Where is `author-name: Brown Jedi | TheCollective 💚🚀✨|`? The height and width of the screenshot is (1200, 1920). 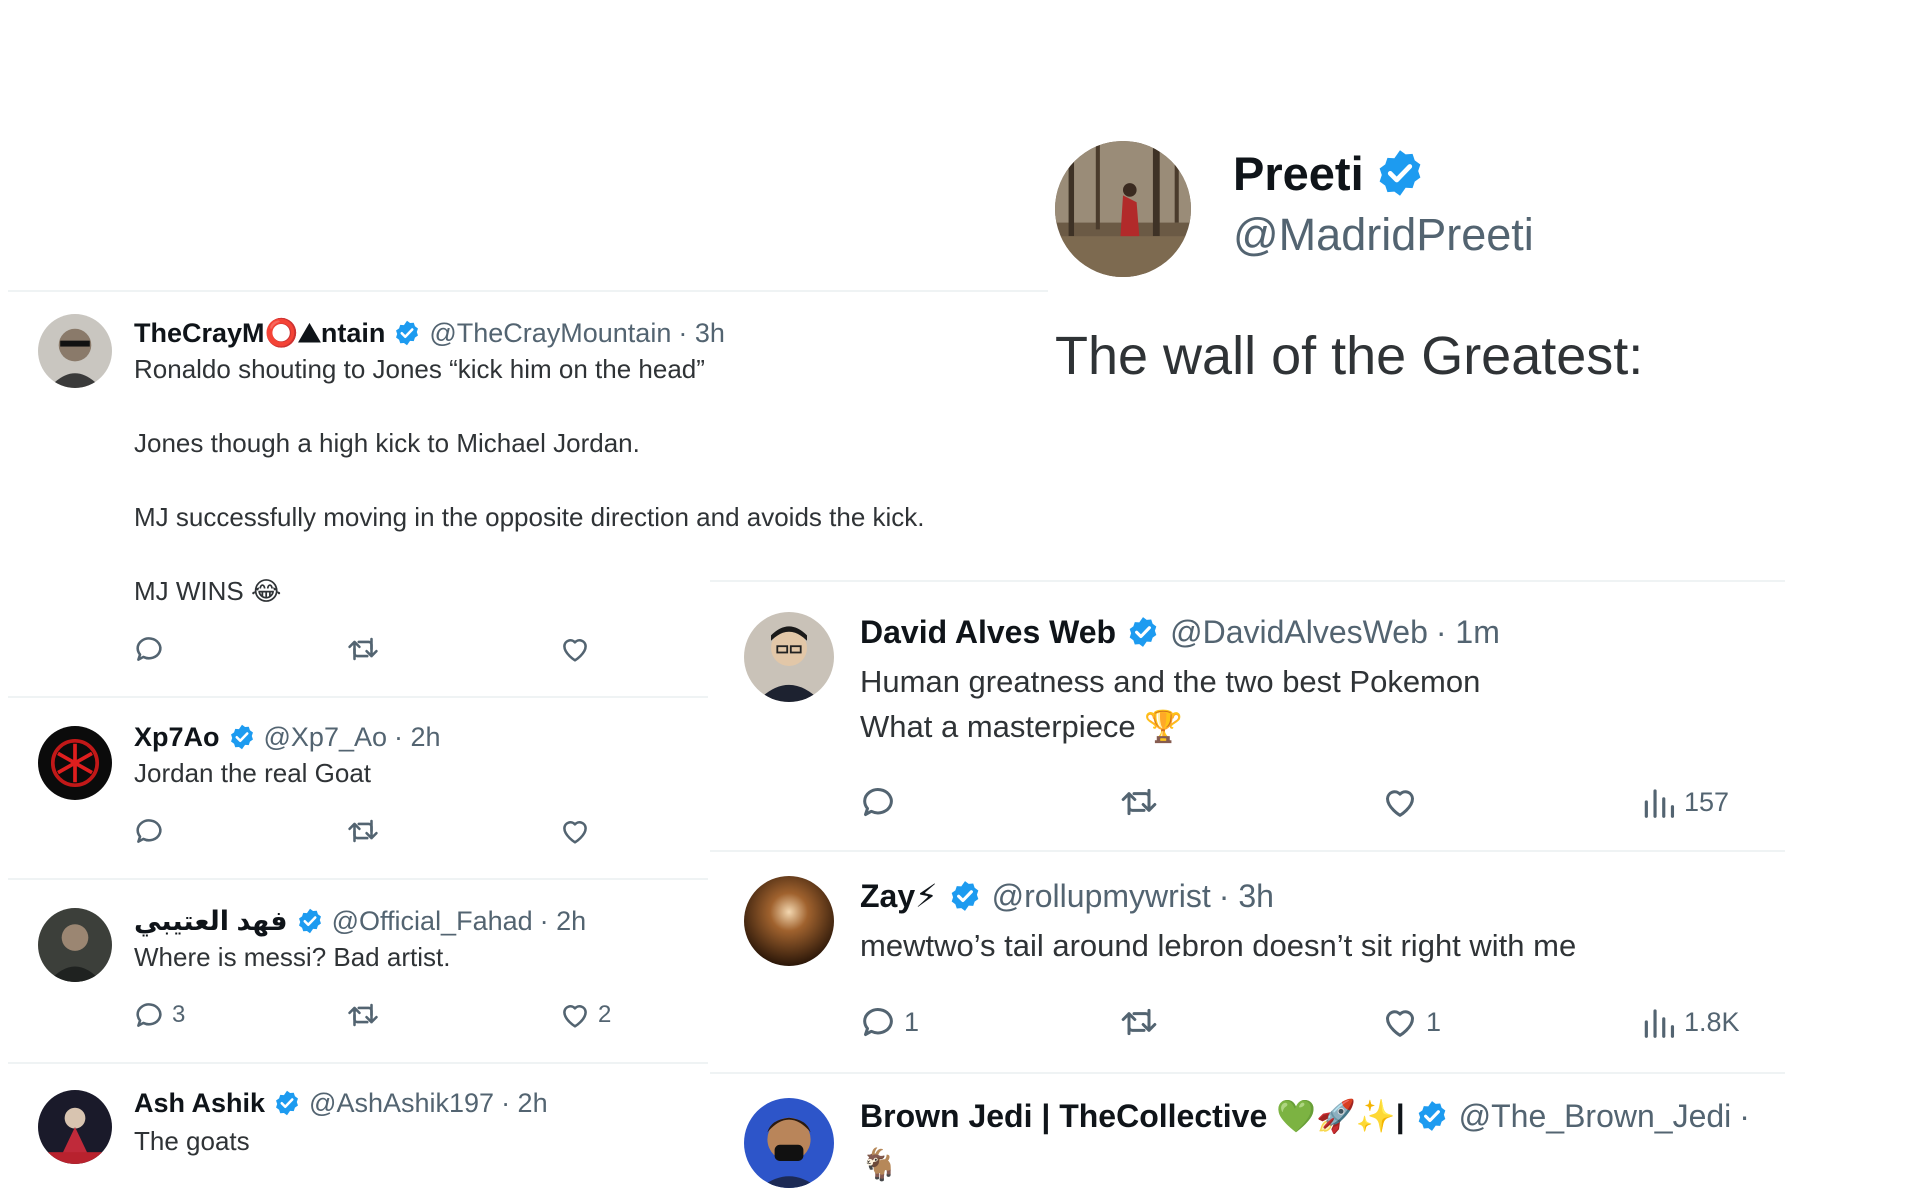 author-name: Brown Jedi | TheCollective 💚🚀✨| is located at coordinates (1132, 1116).